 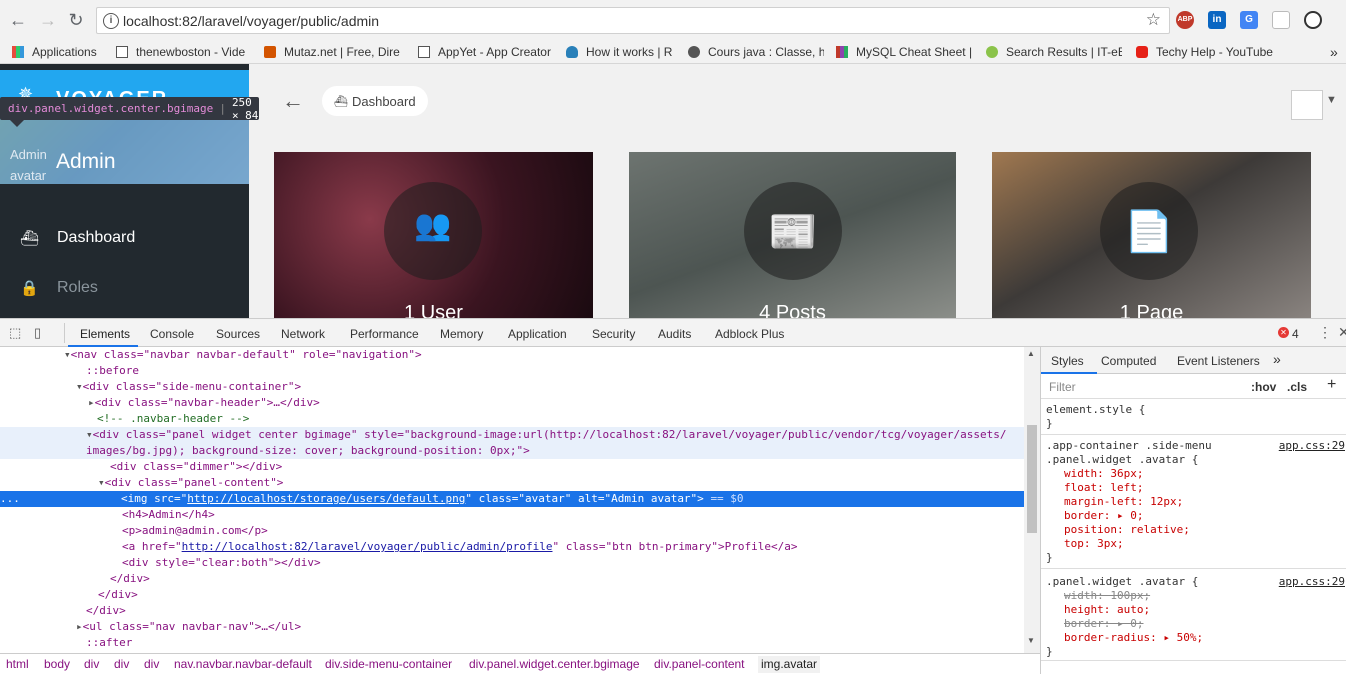 What do you see at coordinates (1313, 20) in the screenshot?
I see `extension-circle-icon` at bounding box center [1313, 20].